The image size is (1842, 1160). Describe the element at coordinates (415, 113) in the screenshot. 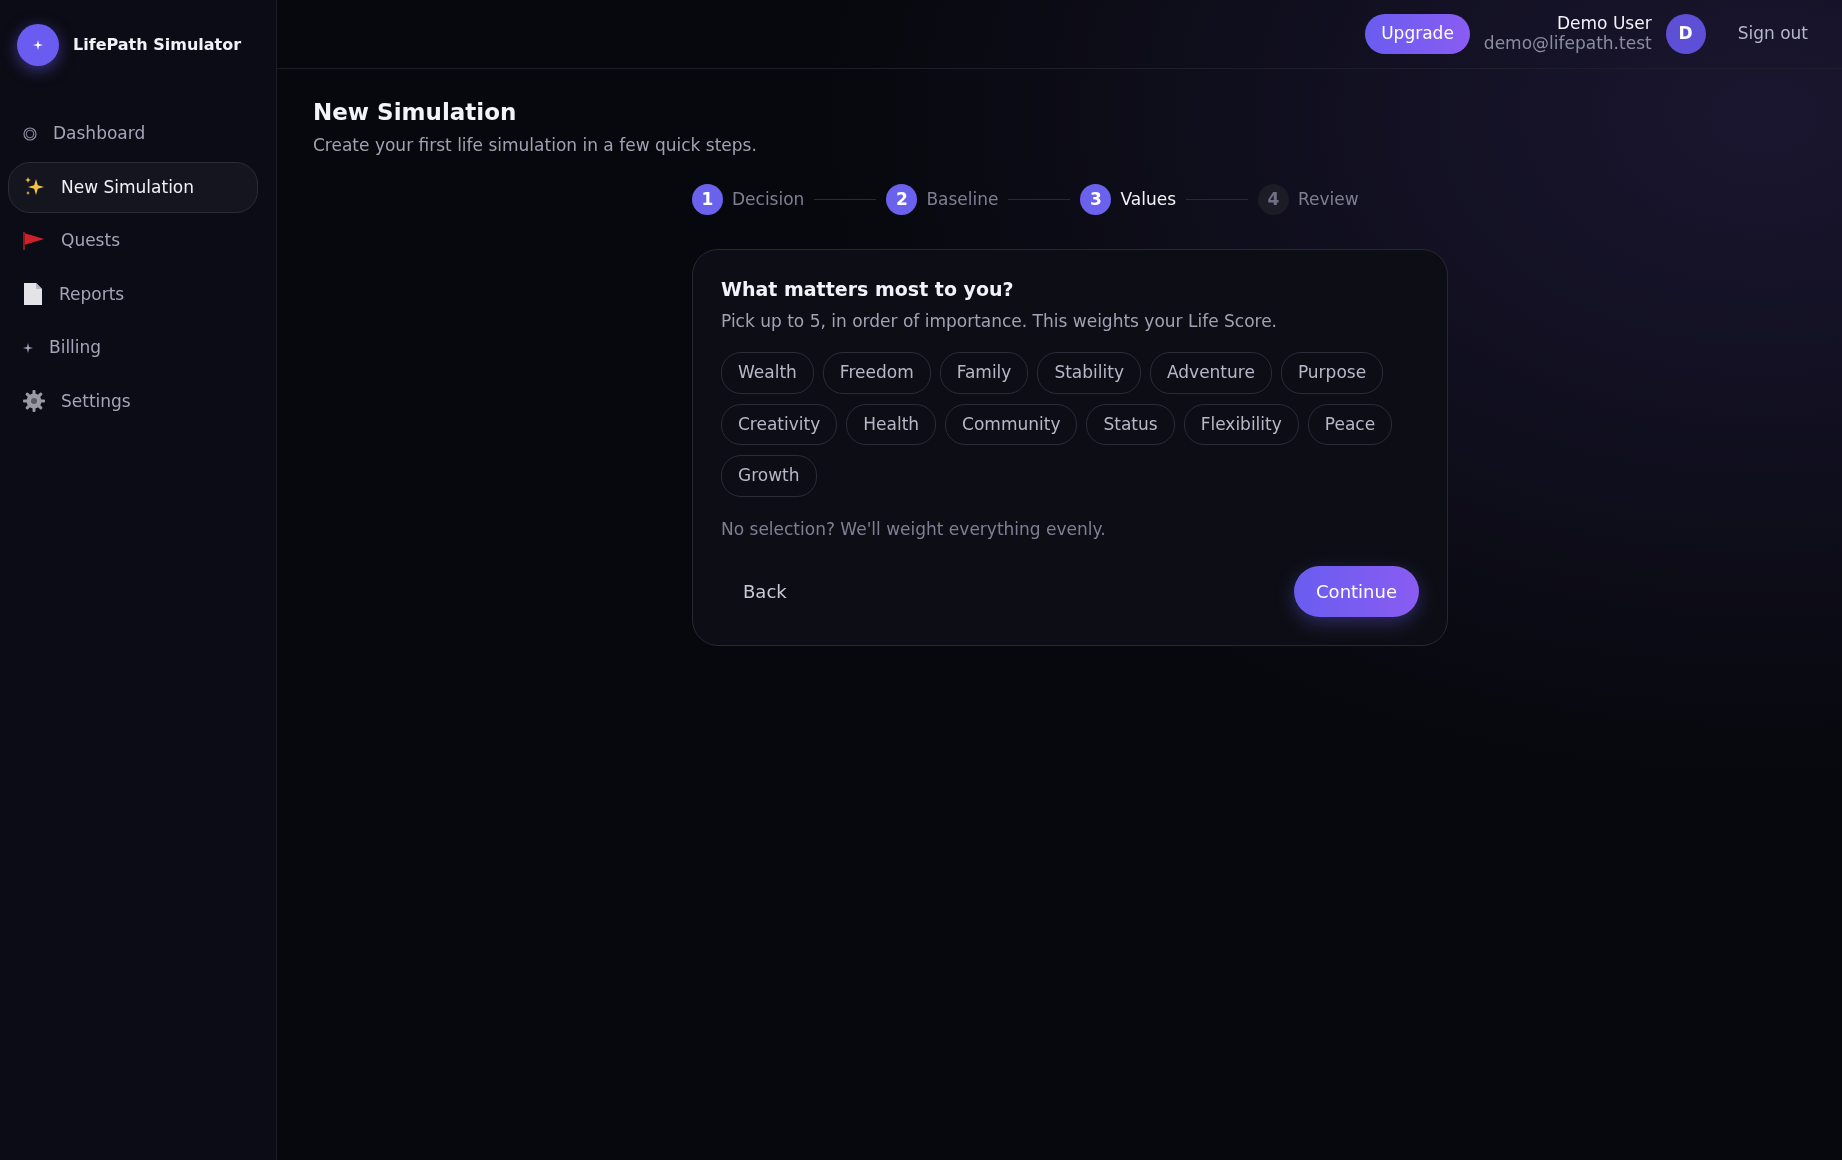

I see `page-title: New Simulation` at that location.